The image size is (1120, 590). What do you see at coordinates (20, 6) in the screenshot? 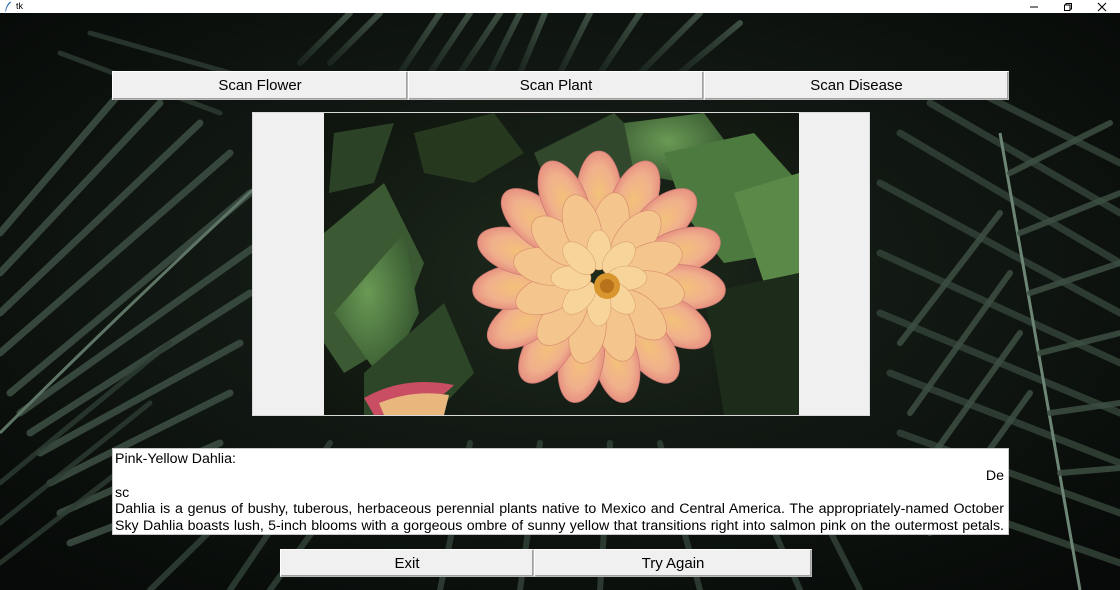
I see `window-title: tk` at bounding box center [20, 6].